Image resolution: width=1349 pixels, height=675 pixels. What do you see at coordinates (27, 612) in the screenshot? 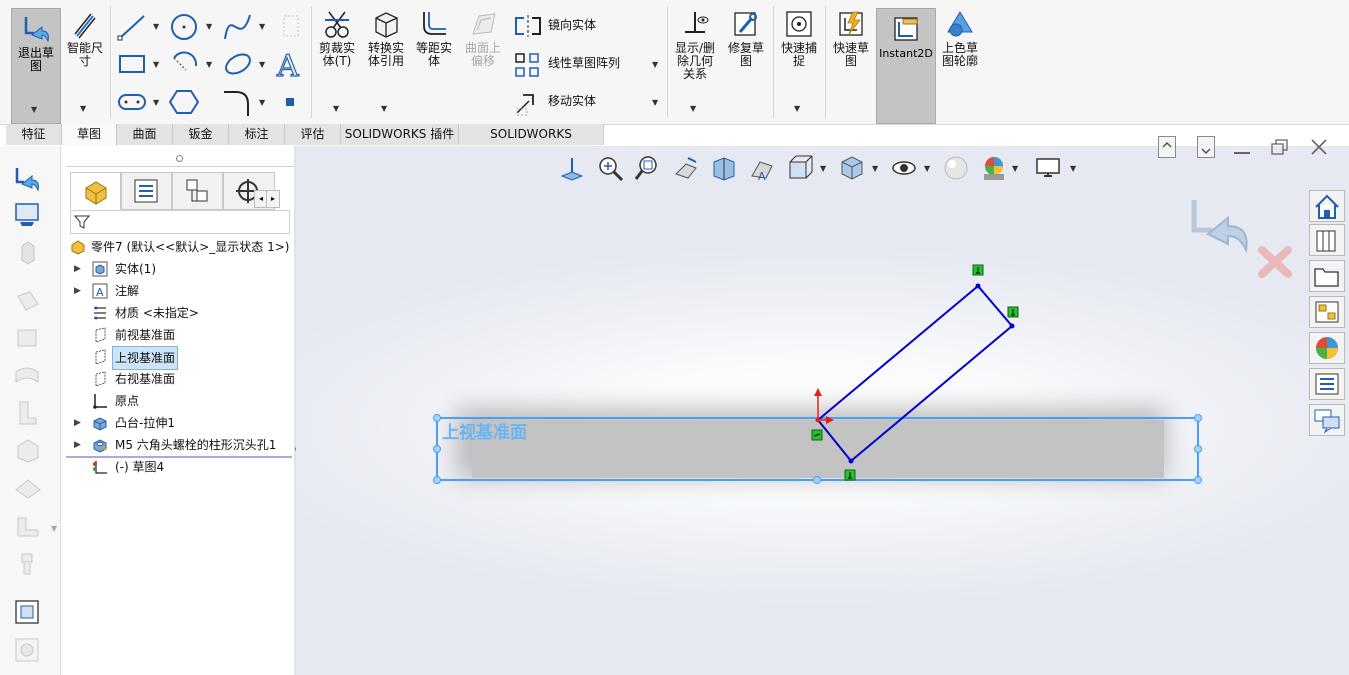
I see `view-3d-icon` at bounding box center [27, 612].